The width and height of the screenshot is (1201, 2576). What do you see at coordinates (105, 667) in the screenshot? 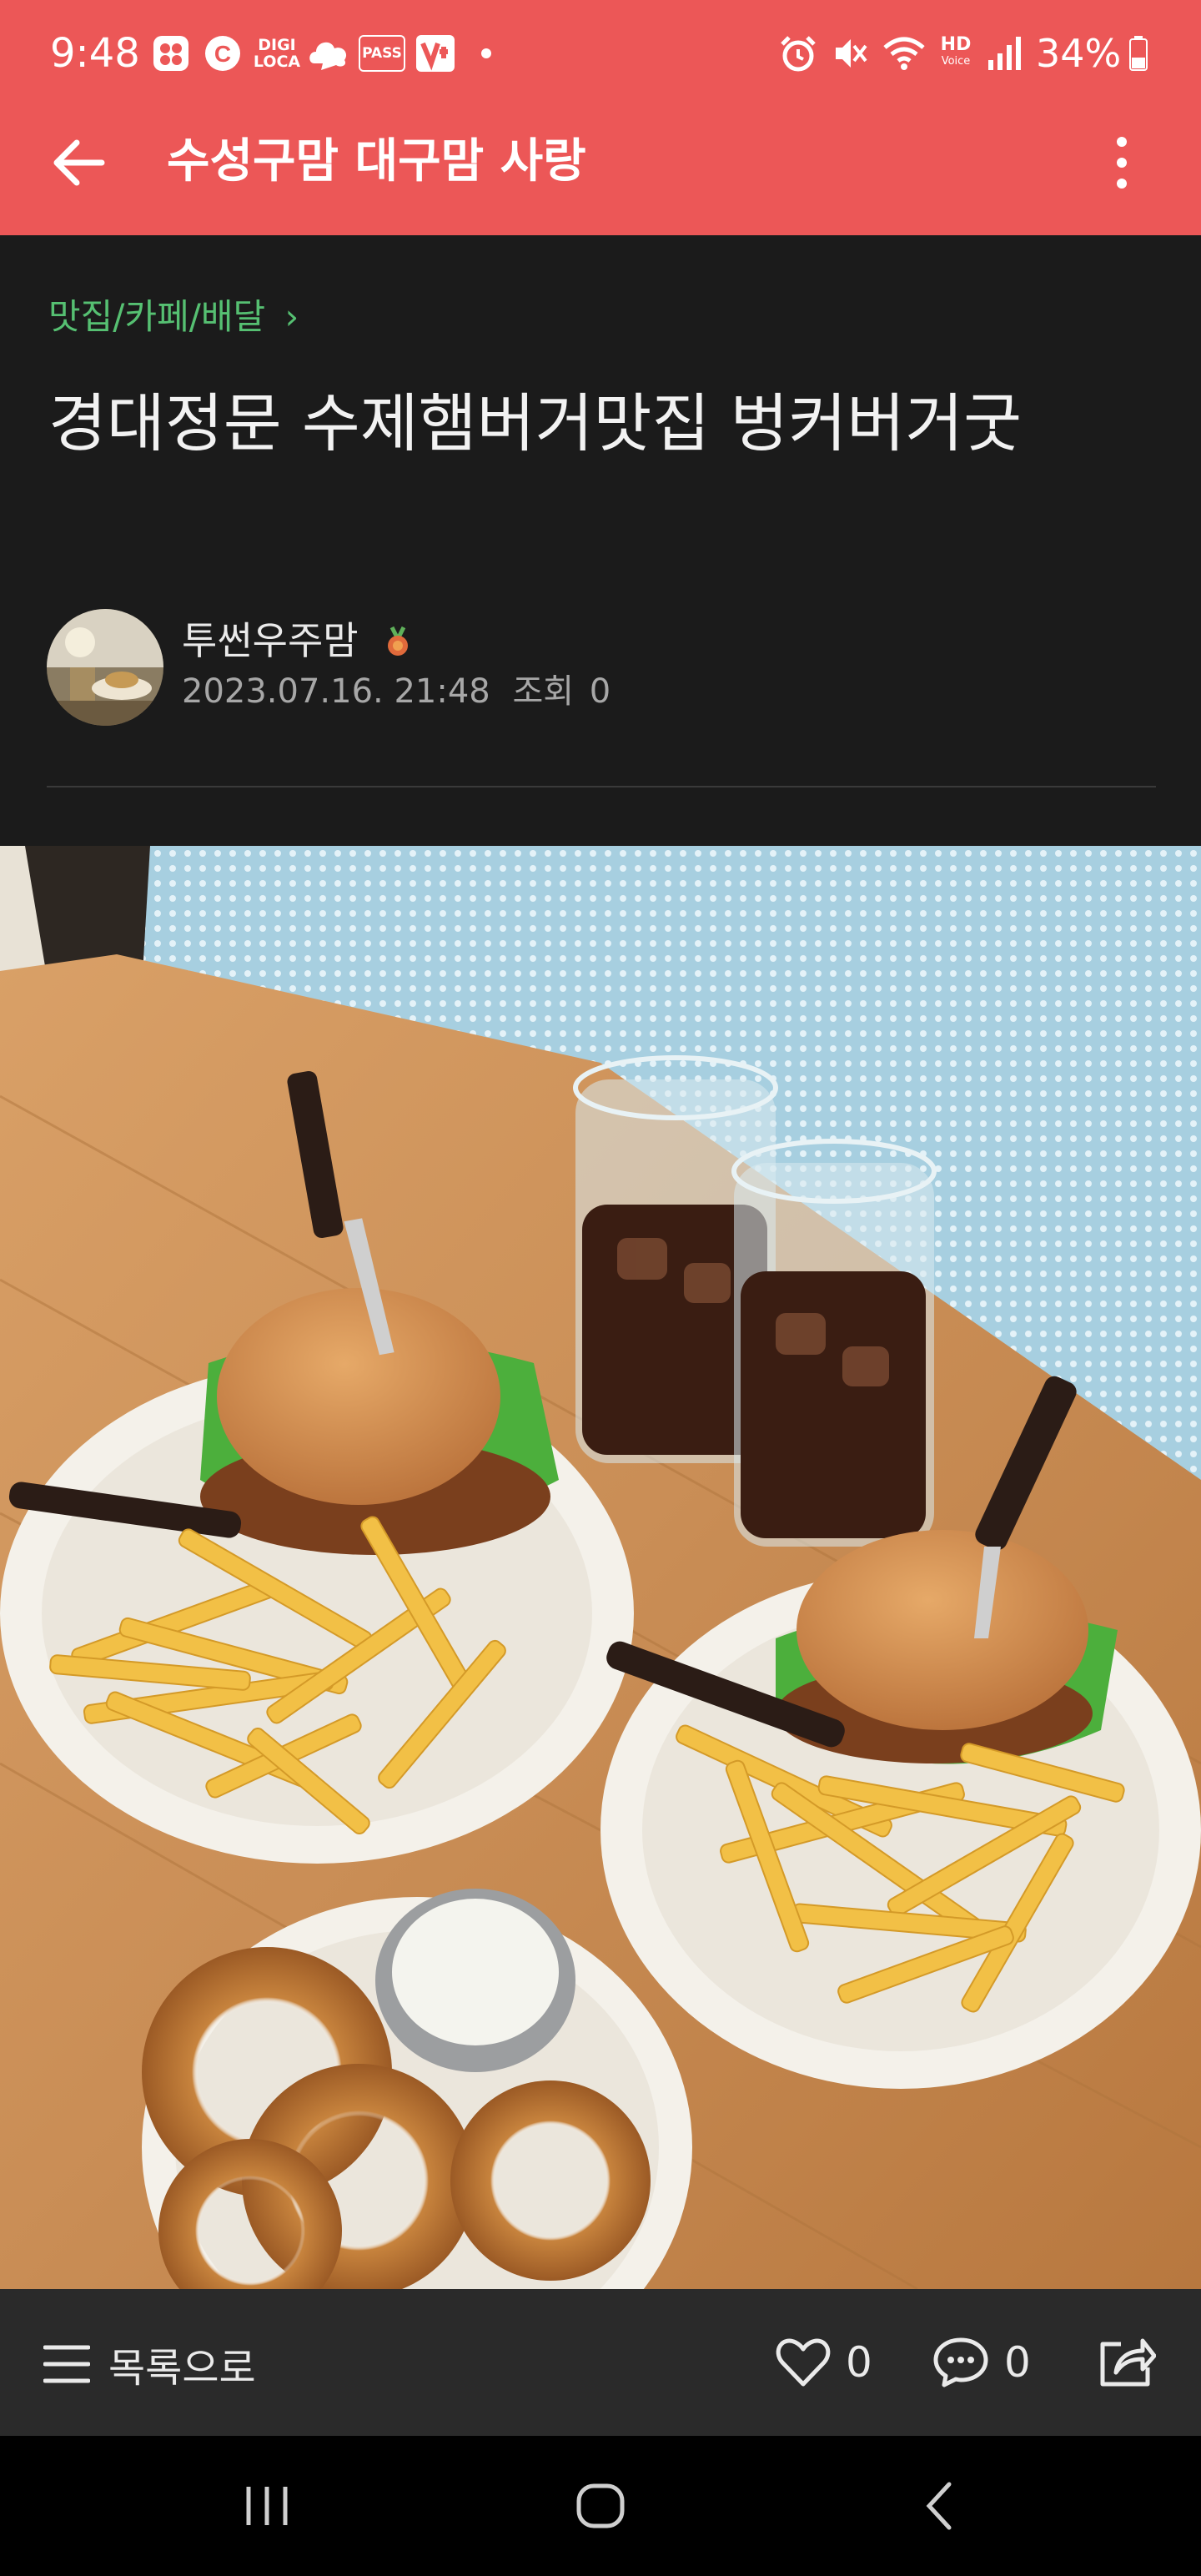
I see `author-avatar` at bounding box center [105, 667].